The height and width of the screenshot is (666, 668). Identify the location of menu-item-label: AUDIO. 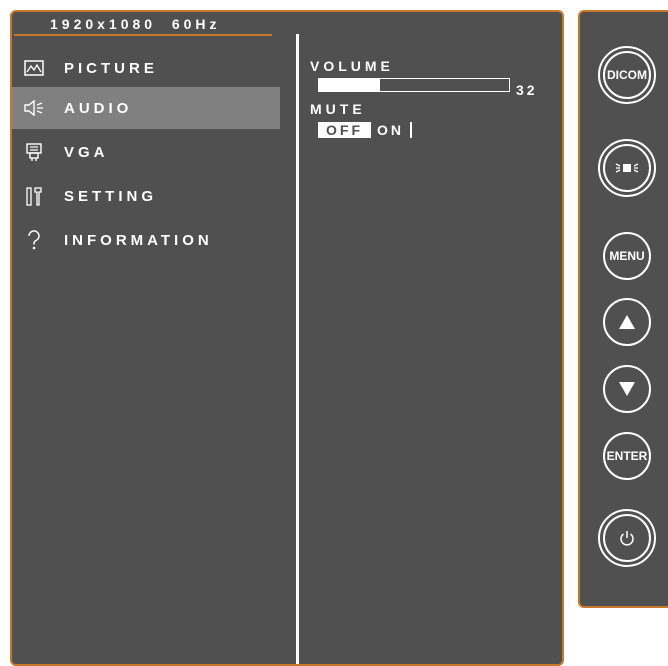
(98, 108).